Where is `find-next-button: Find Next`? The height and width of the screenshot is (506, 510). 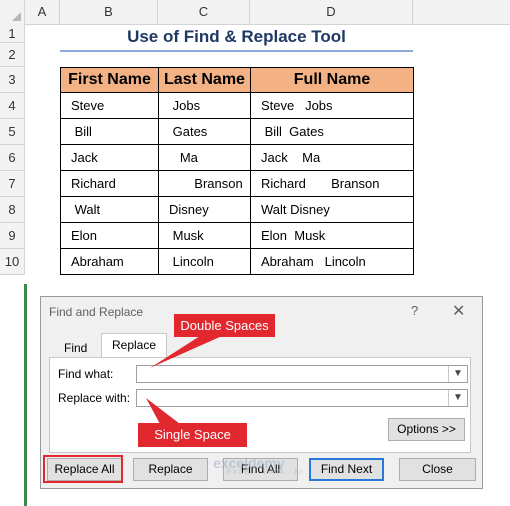 find-next-button: Find Next is located at coordinates (346, 469).